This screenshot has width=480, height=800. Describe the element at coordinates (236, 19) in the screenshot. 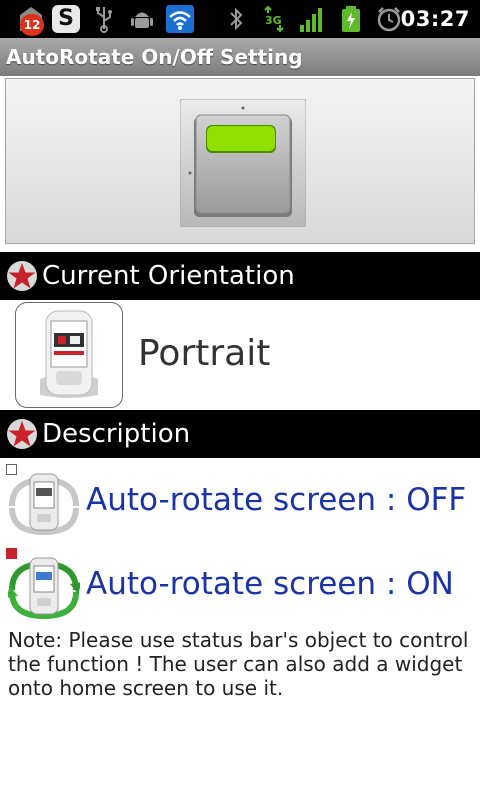

I see `bluetooth-icon` at that location.